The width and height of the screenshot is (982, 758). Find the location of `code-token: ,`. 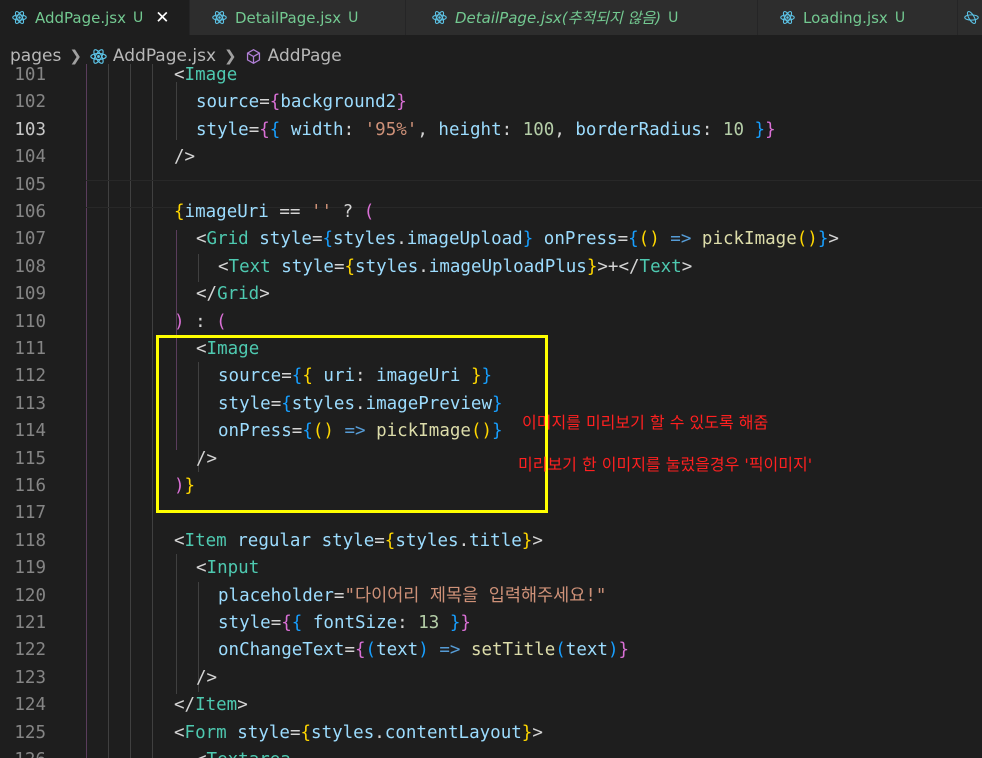

code-token: , is located at coordinates (565, 129).